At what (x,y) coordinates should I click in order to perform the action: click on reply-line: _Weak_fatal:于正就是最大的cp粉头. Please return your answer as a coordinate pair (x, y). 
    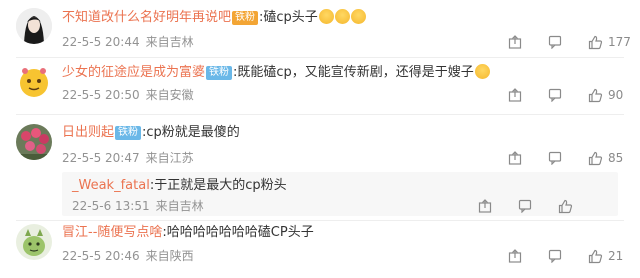
    Looking at the image, I should click on (179, 186).